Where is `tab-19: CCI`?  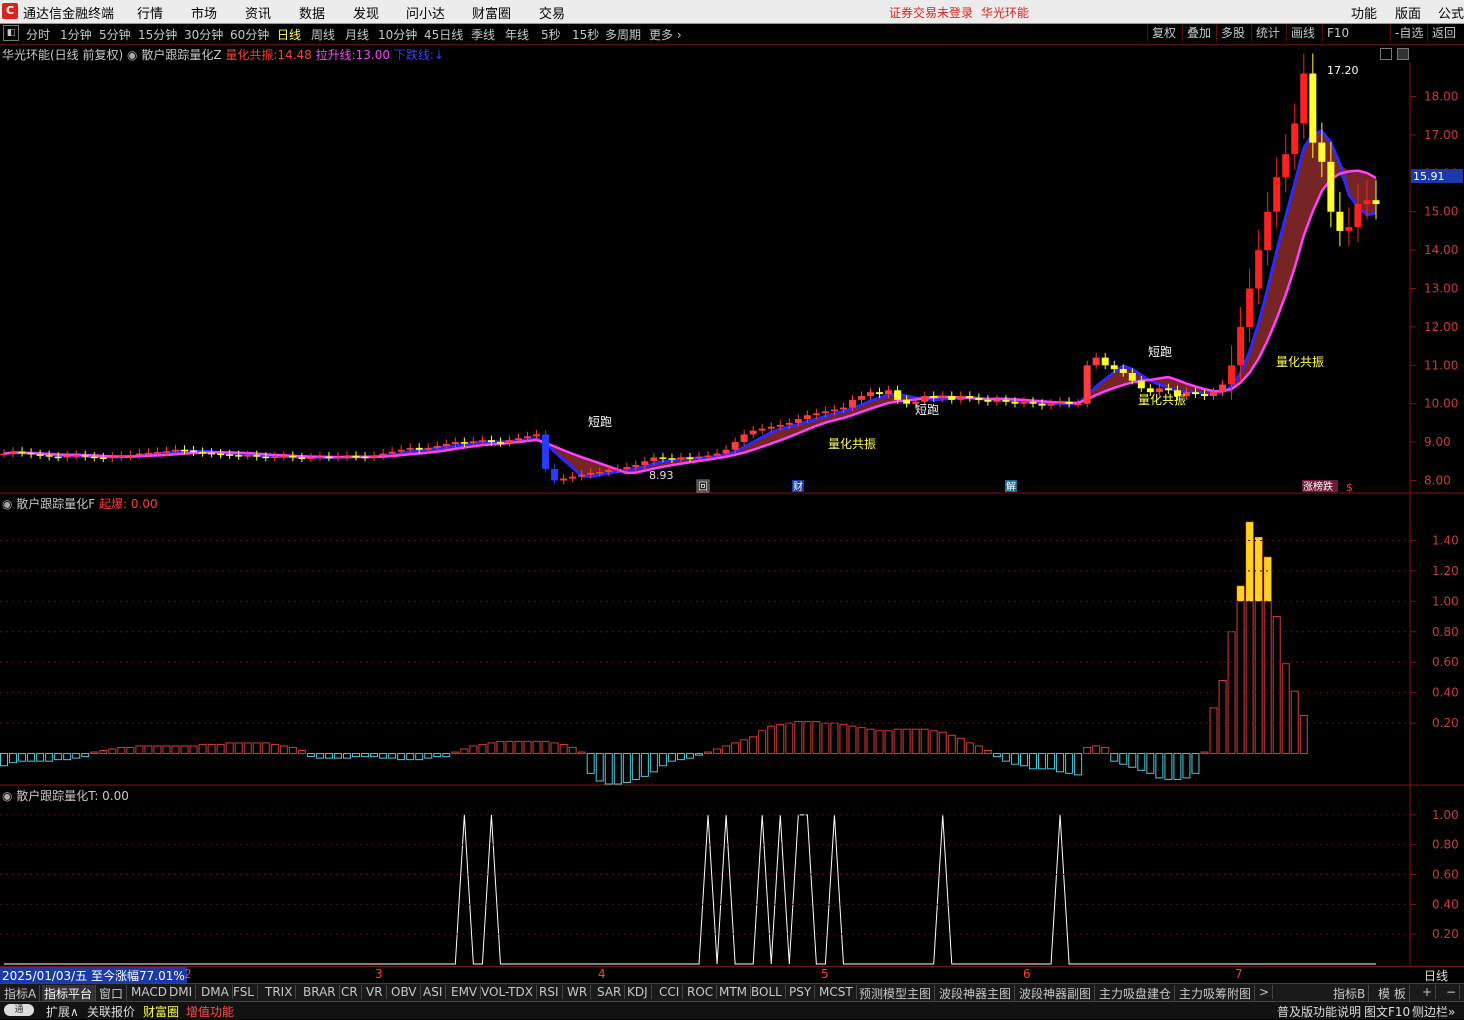
tab-19: CCI is located at coordinates (670, 992).